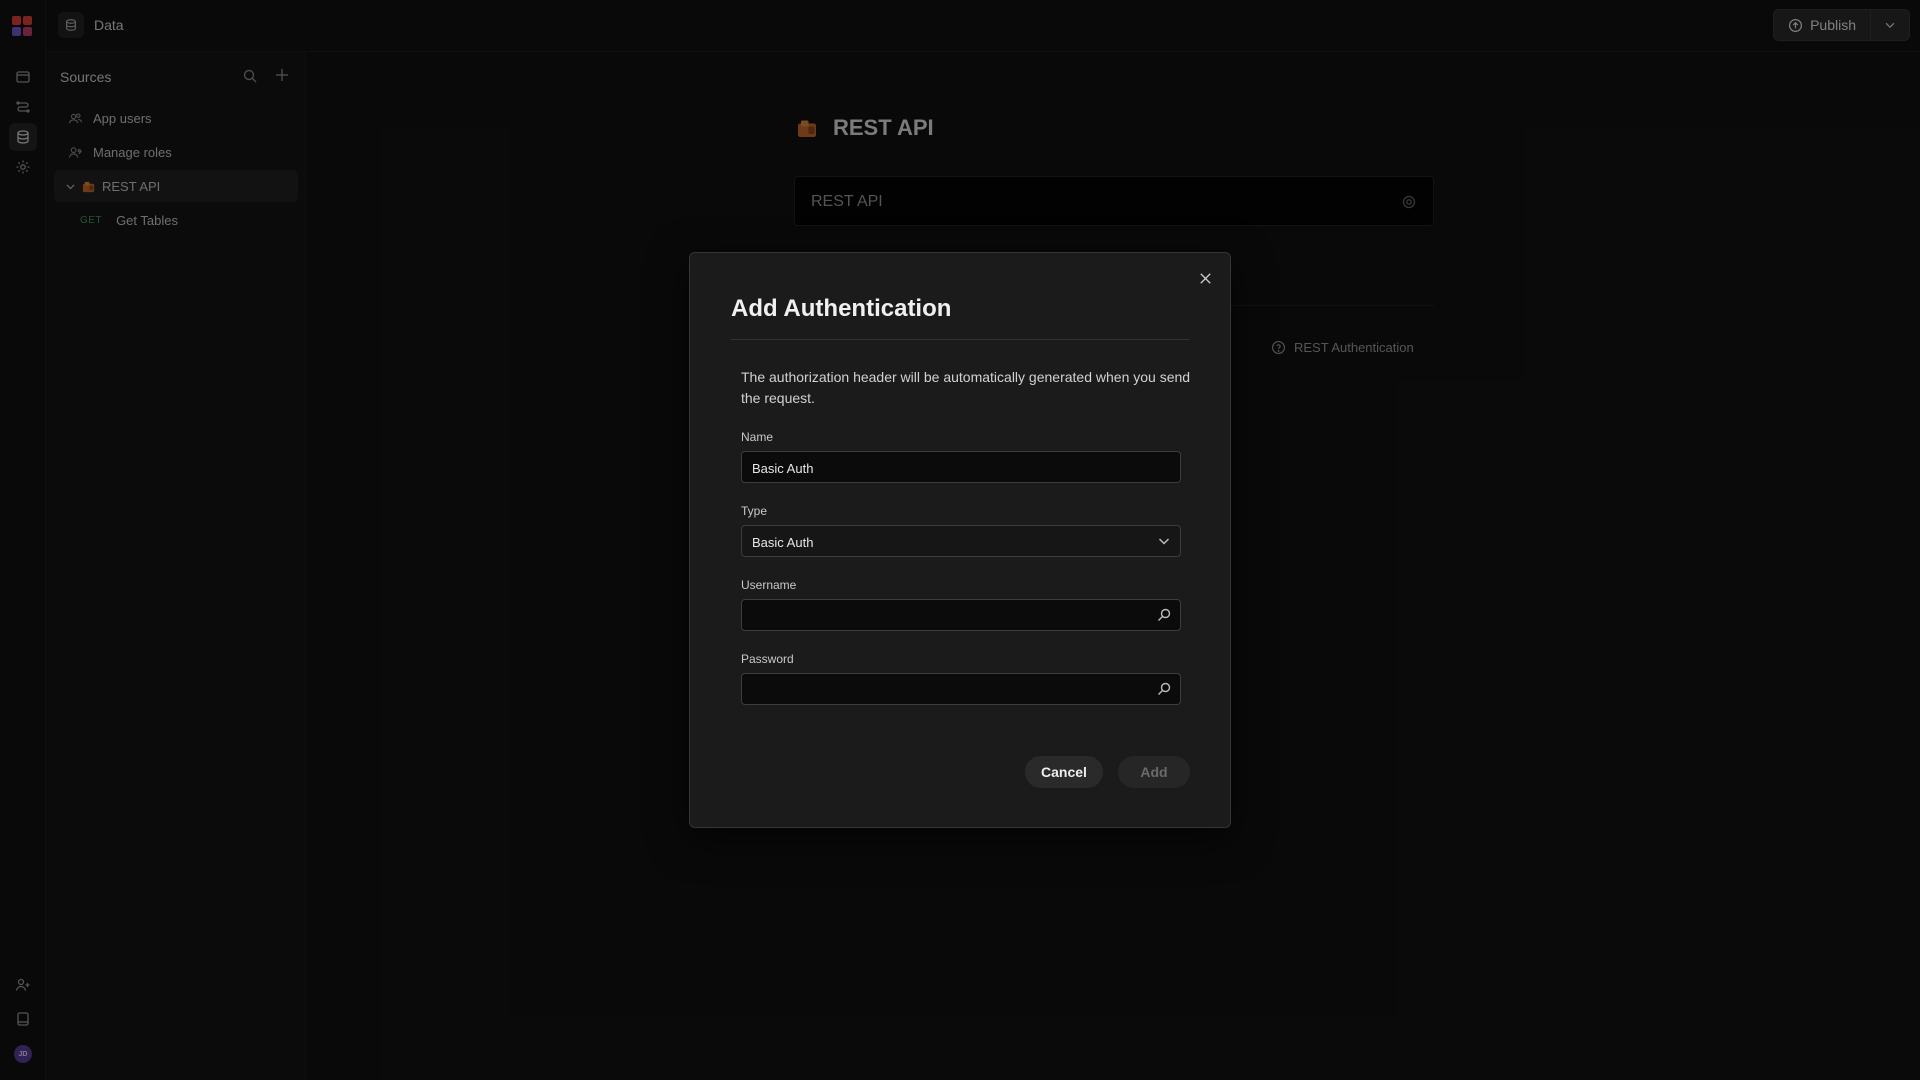 This screenshot has width=1920, height=1080. I want to click on username-input, so click(961, 615).